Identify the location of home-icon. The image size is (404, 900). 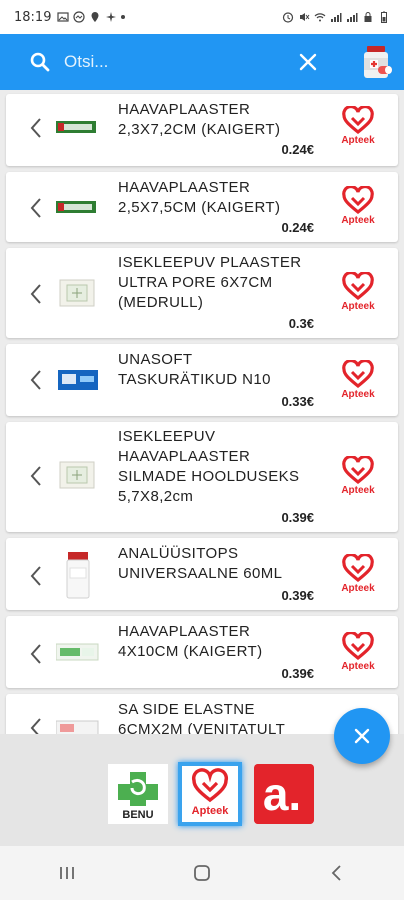
(202, 873).